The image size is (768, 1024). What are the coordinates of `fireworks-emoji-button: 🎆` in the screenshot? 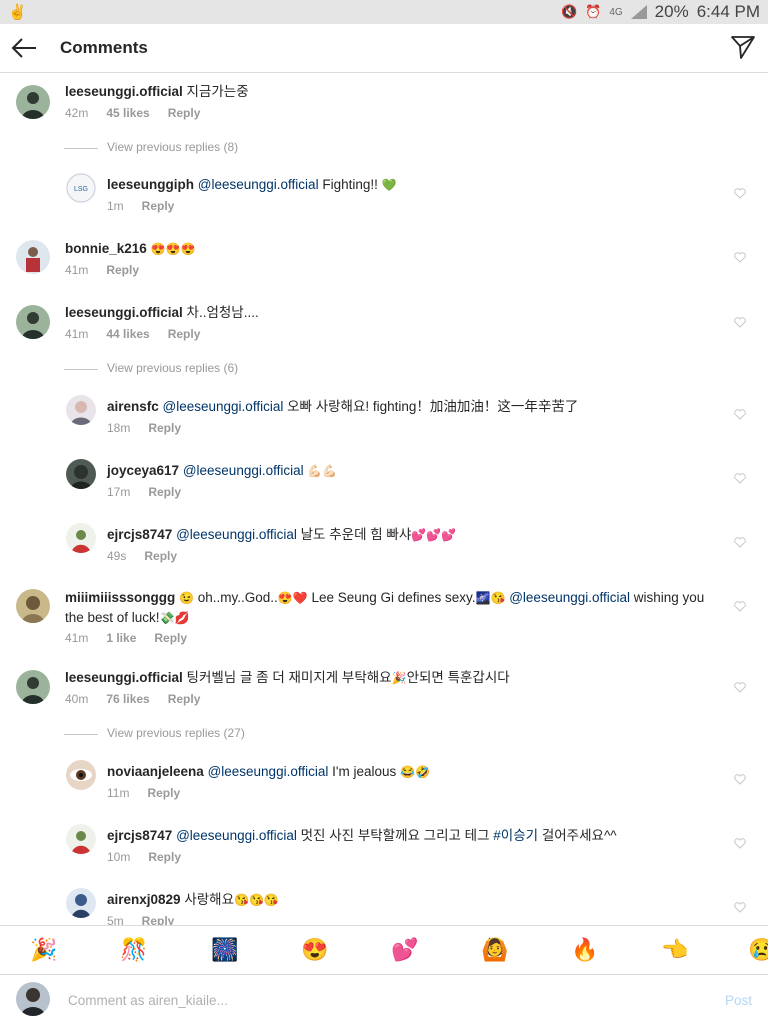 It's located at (225, 950).